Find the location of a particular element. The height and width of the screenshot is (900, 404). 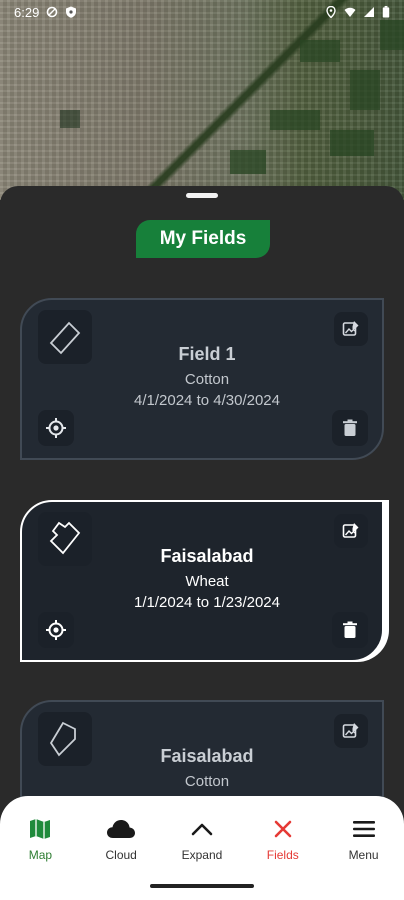

chevron-up-icon is located at coordinates (202, 829).